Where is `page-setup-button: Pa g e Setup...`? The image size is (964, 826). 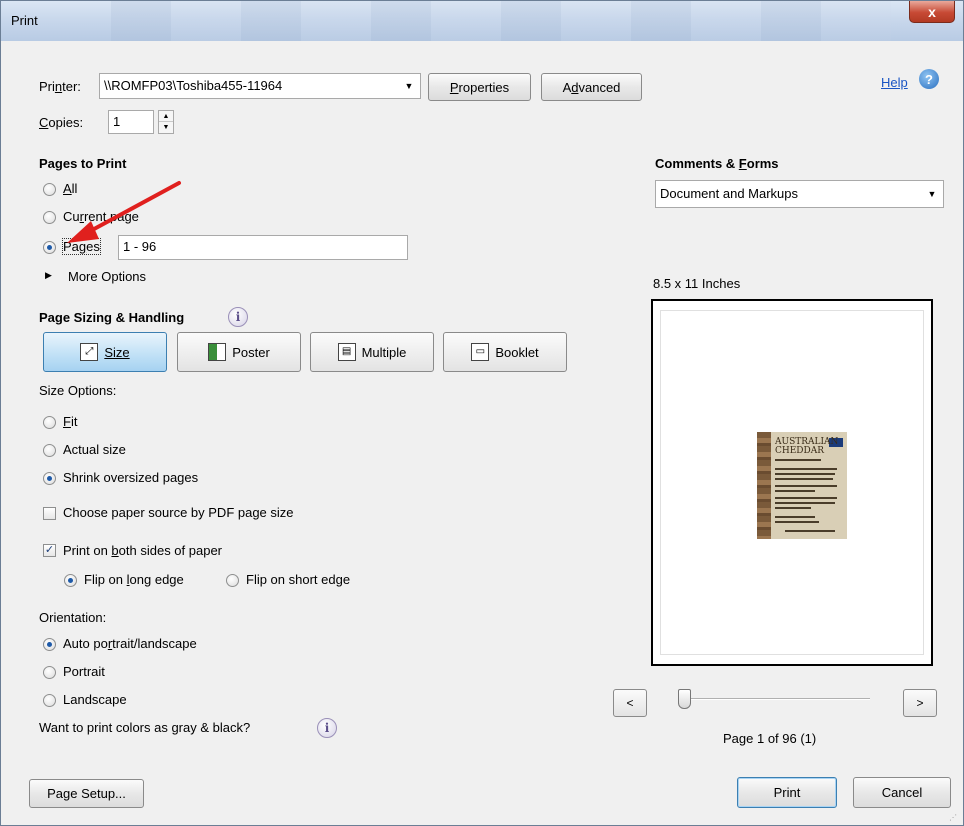
page-setup-button: Pa g e Setup... is located at coordinates (86, 793).